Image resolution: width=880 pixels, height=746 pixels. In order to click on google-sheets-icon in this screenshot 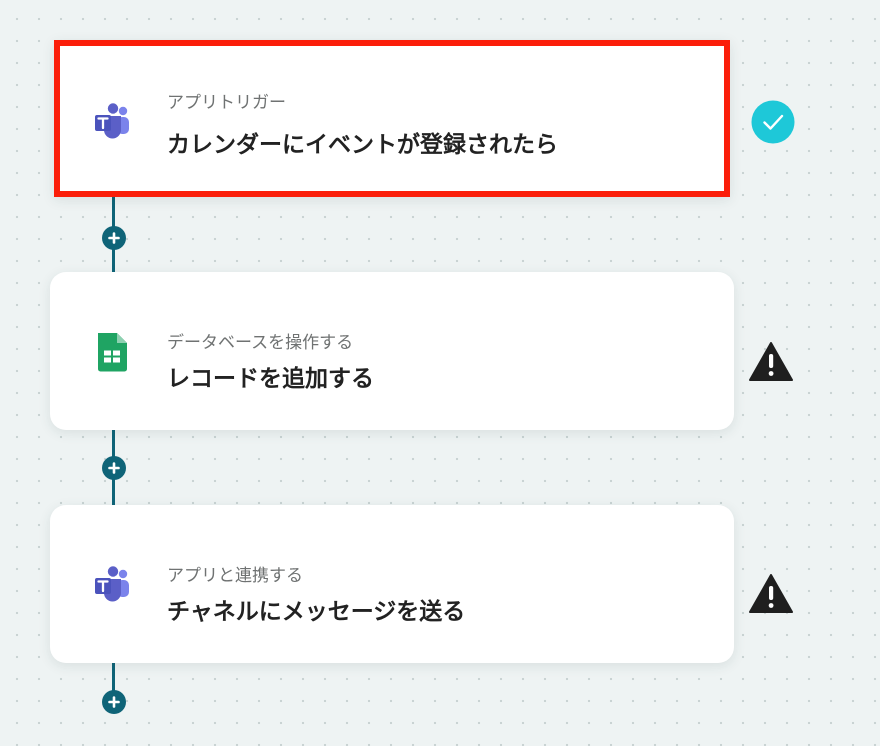, I will do `click(112, 352)`.